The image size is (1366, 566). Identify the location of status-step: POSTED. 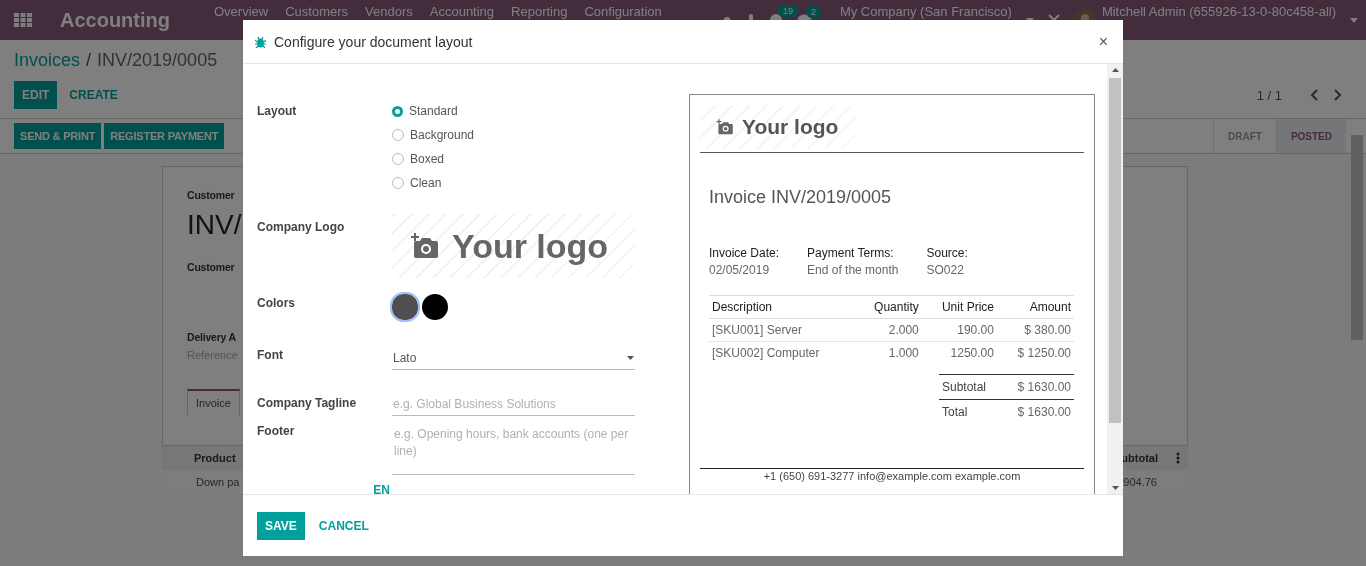
(1310, 136).